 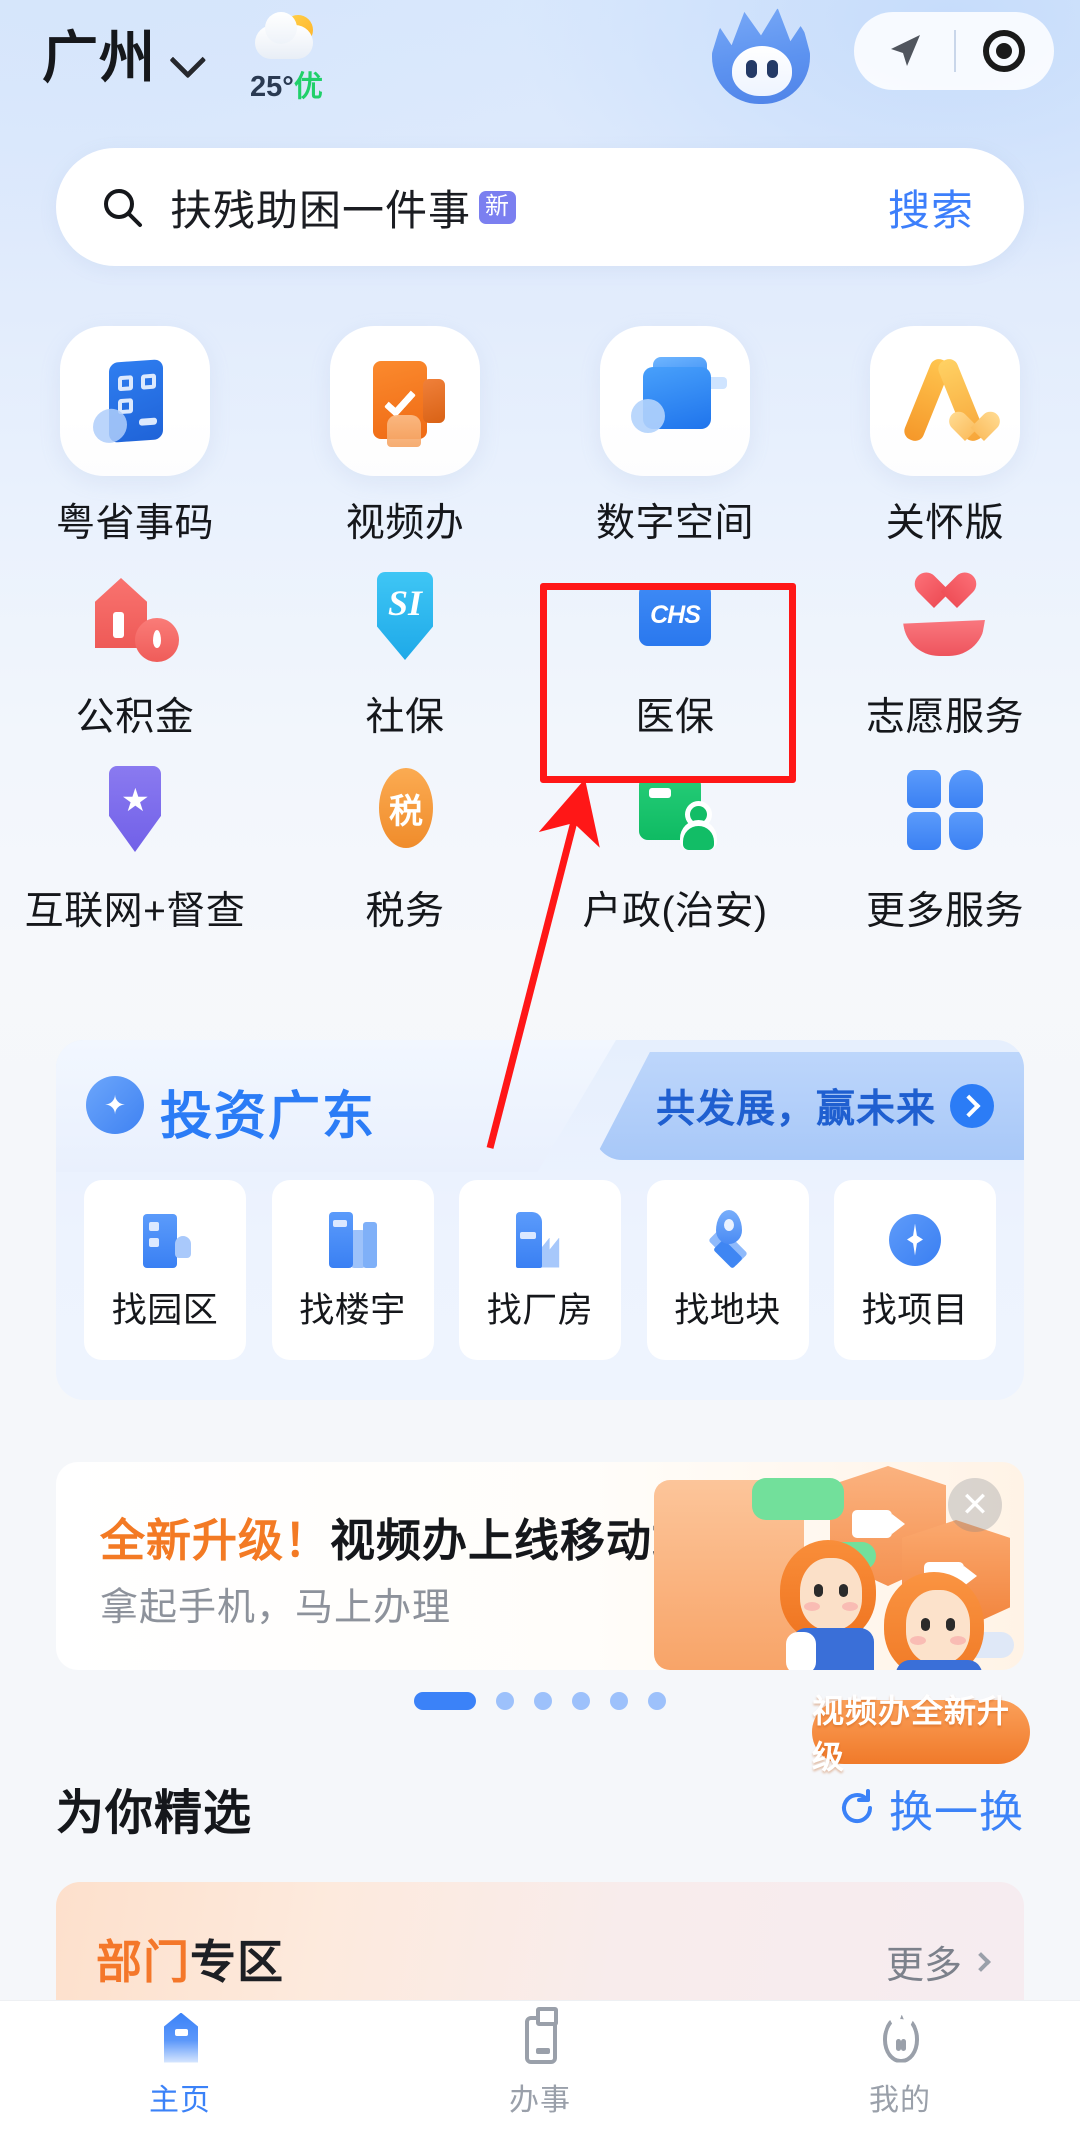 I want to click on invest-item-list: 找园区 找楼宇 找厂房 找地块 找项目, so click(x=540, y=1270).